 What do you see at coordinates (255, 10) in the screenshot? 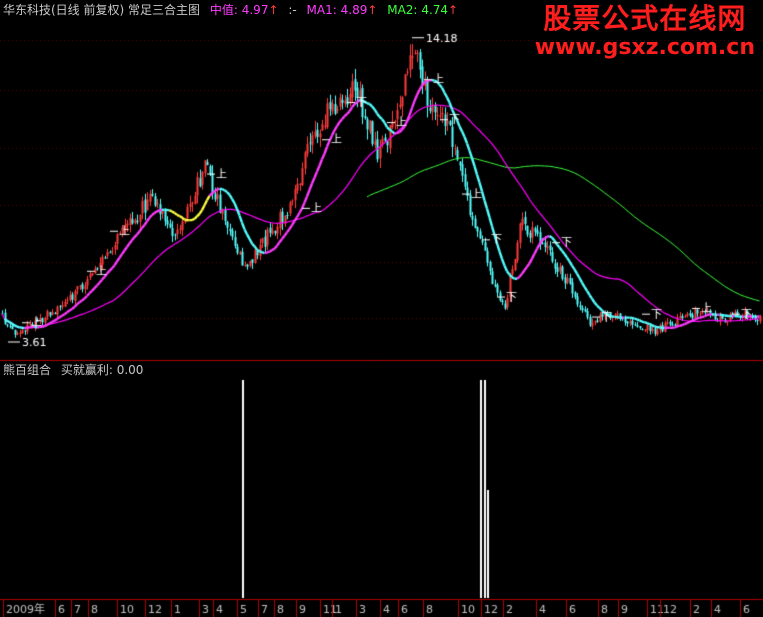
I see `mid-value: 4.97` at bounding box center [255, 10].